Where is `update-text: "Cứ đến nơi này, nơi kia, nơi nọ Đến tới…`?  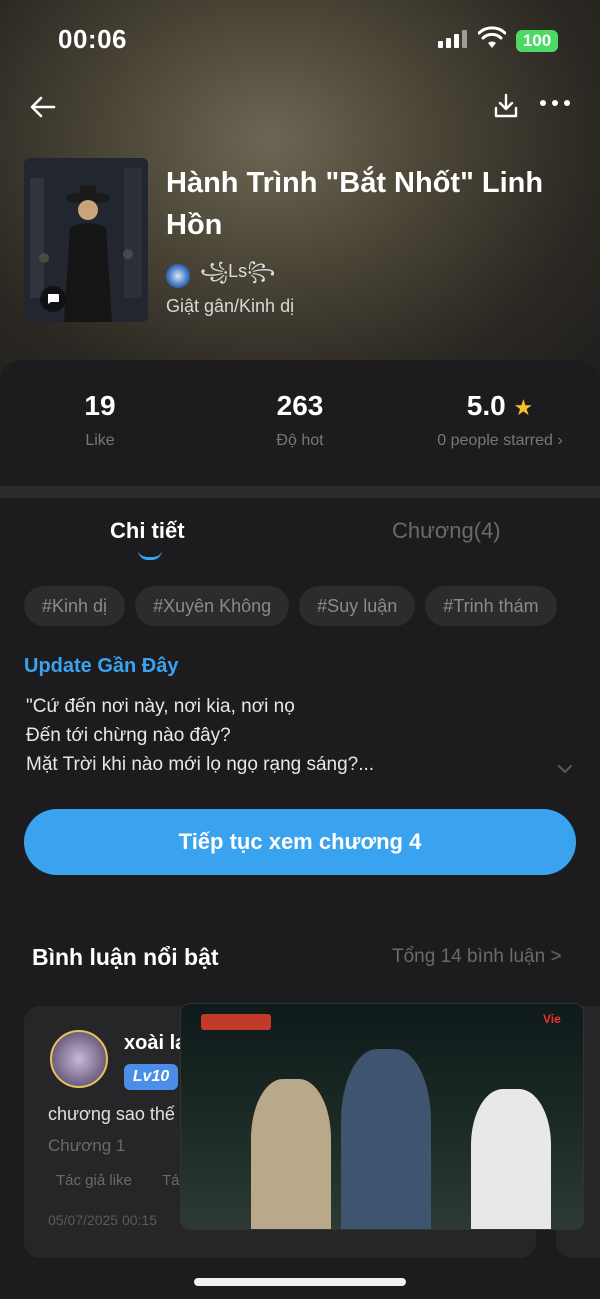 update-text: "Cứ đến nơi này, nơi kia, nơi nọ Đến tới… is located at coordinates (200, 735).